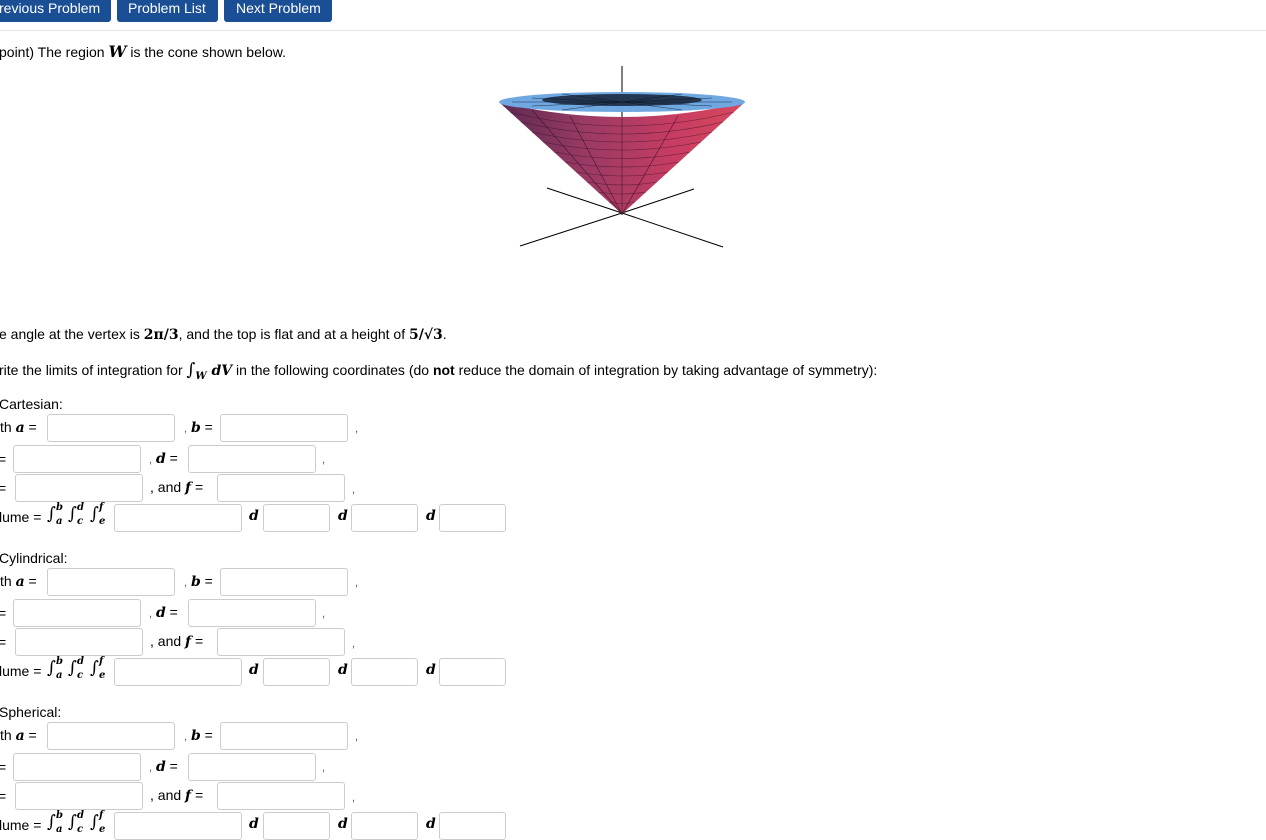  Describe the element at coordinates (324, 460) in the screenshot. I see `cartesian-comma-d: ,` at that location.